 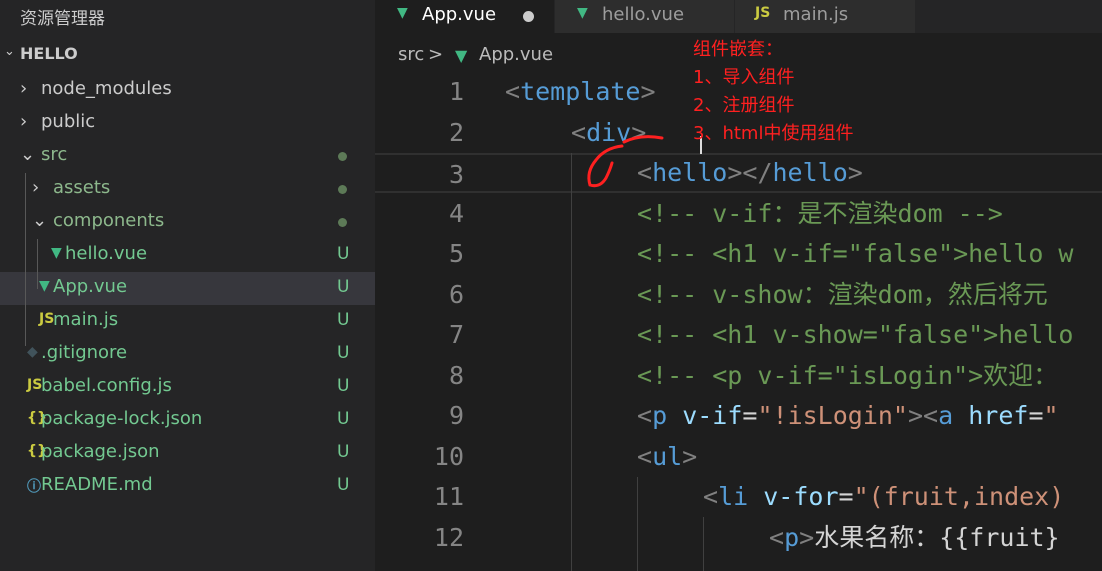 I want to click on annotation-line: 3、html中使用组件, so click(x=773, y=133).